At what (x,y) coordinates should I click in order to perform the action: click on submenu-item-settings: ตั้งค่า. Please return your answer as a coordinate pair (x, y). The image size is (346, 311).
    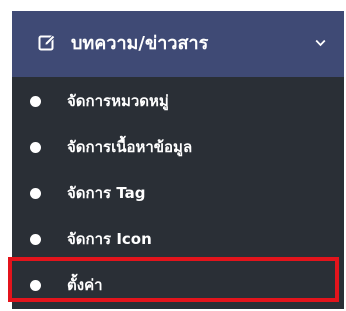
    Looking at the image, I should click on (178, 284).